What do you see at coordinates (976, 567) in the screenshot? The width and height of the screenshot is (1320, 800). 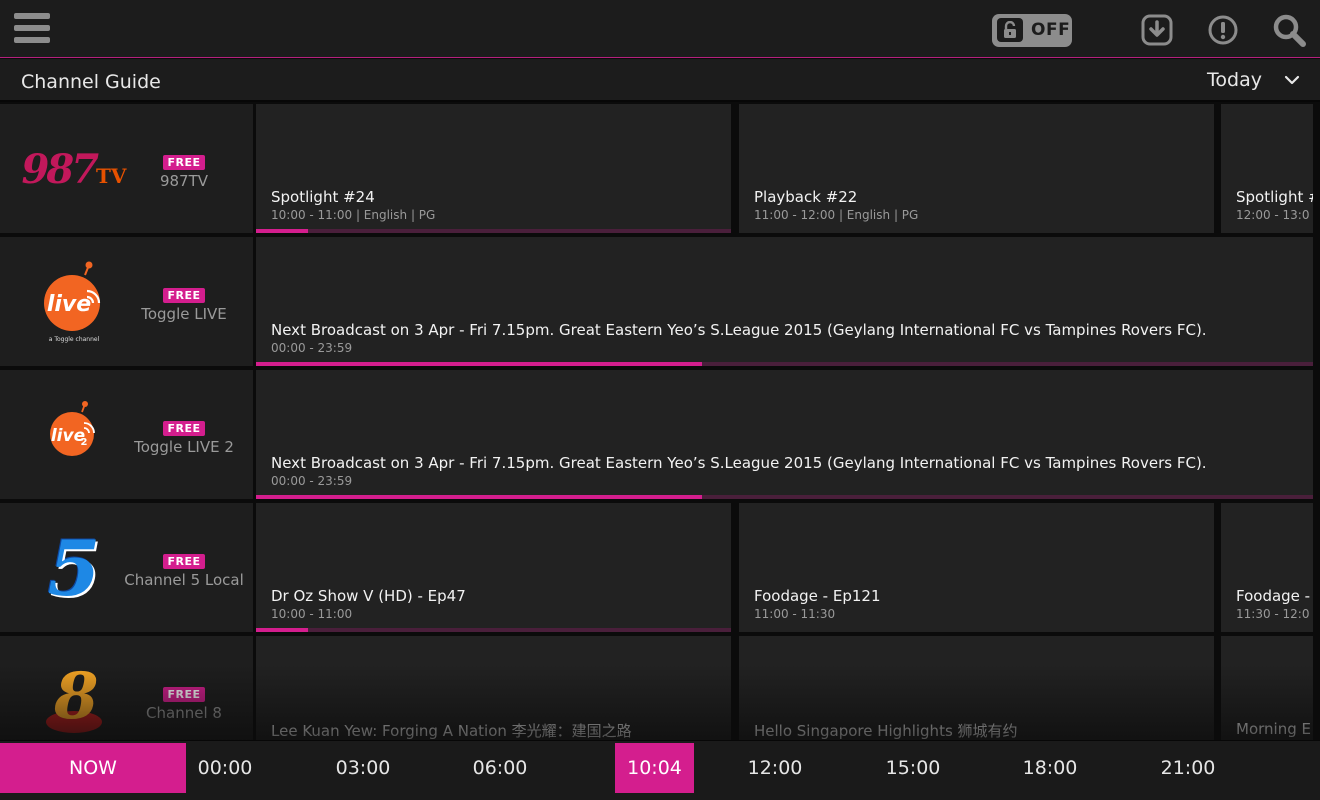 I see `program-cell: Foodage - Ep121 11:00 - 11:30` at bounding box center [976, 567].